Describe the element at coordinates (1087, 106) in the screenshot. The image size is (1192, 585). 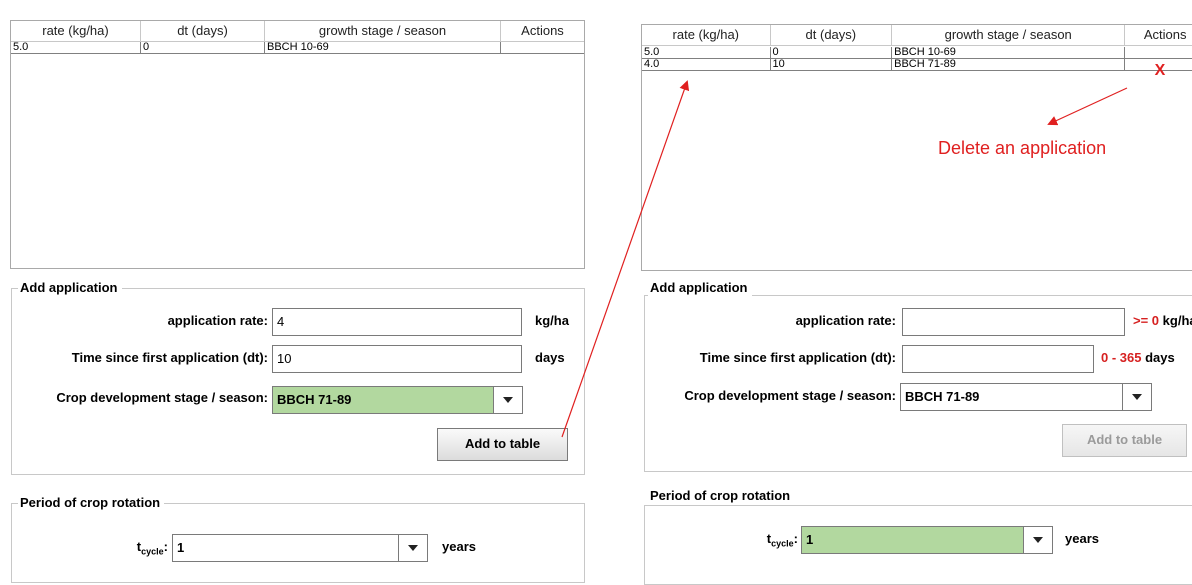
I see `arrow-delete-pointer` at that location.